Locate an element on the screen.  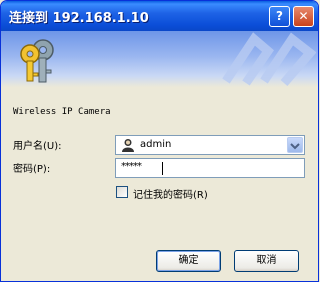
help-button: ? is located at coordinates (279, 16).